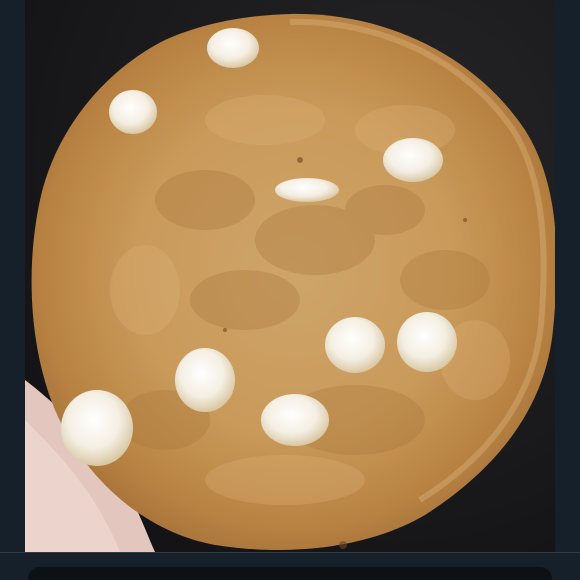 This screenshot has height=580, width=580. What do you see at coordinates (290, 566) in the screenshot?
I see `reply-bar` at bounding box center [290, 566].